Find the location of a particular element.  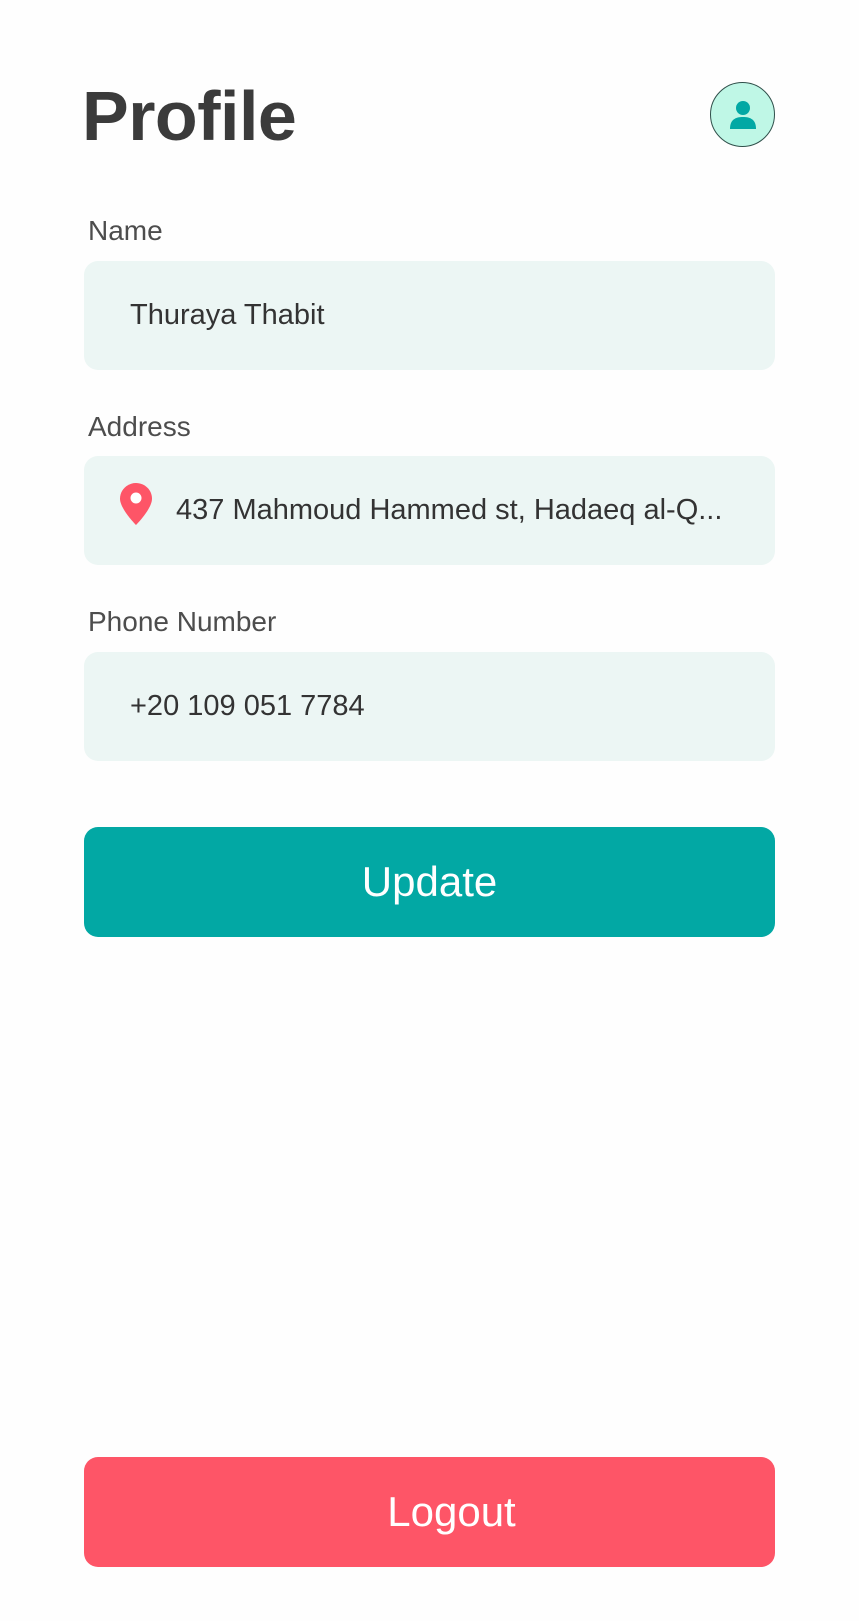

user-icon is located at coordinates (742, 114).